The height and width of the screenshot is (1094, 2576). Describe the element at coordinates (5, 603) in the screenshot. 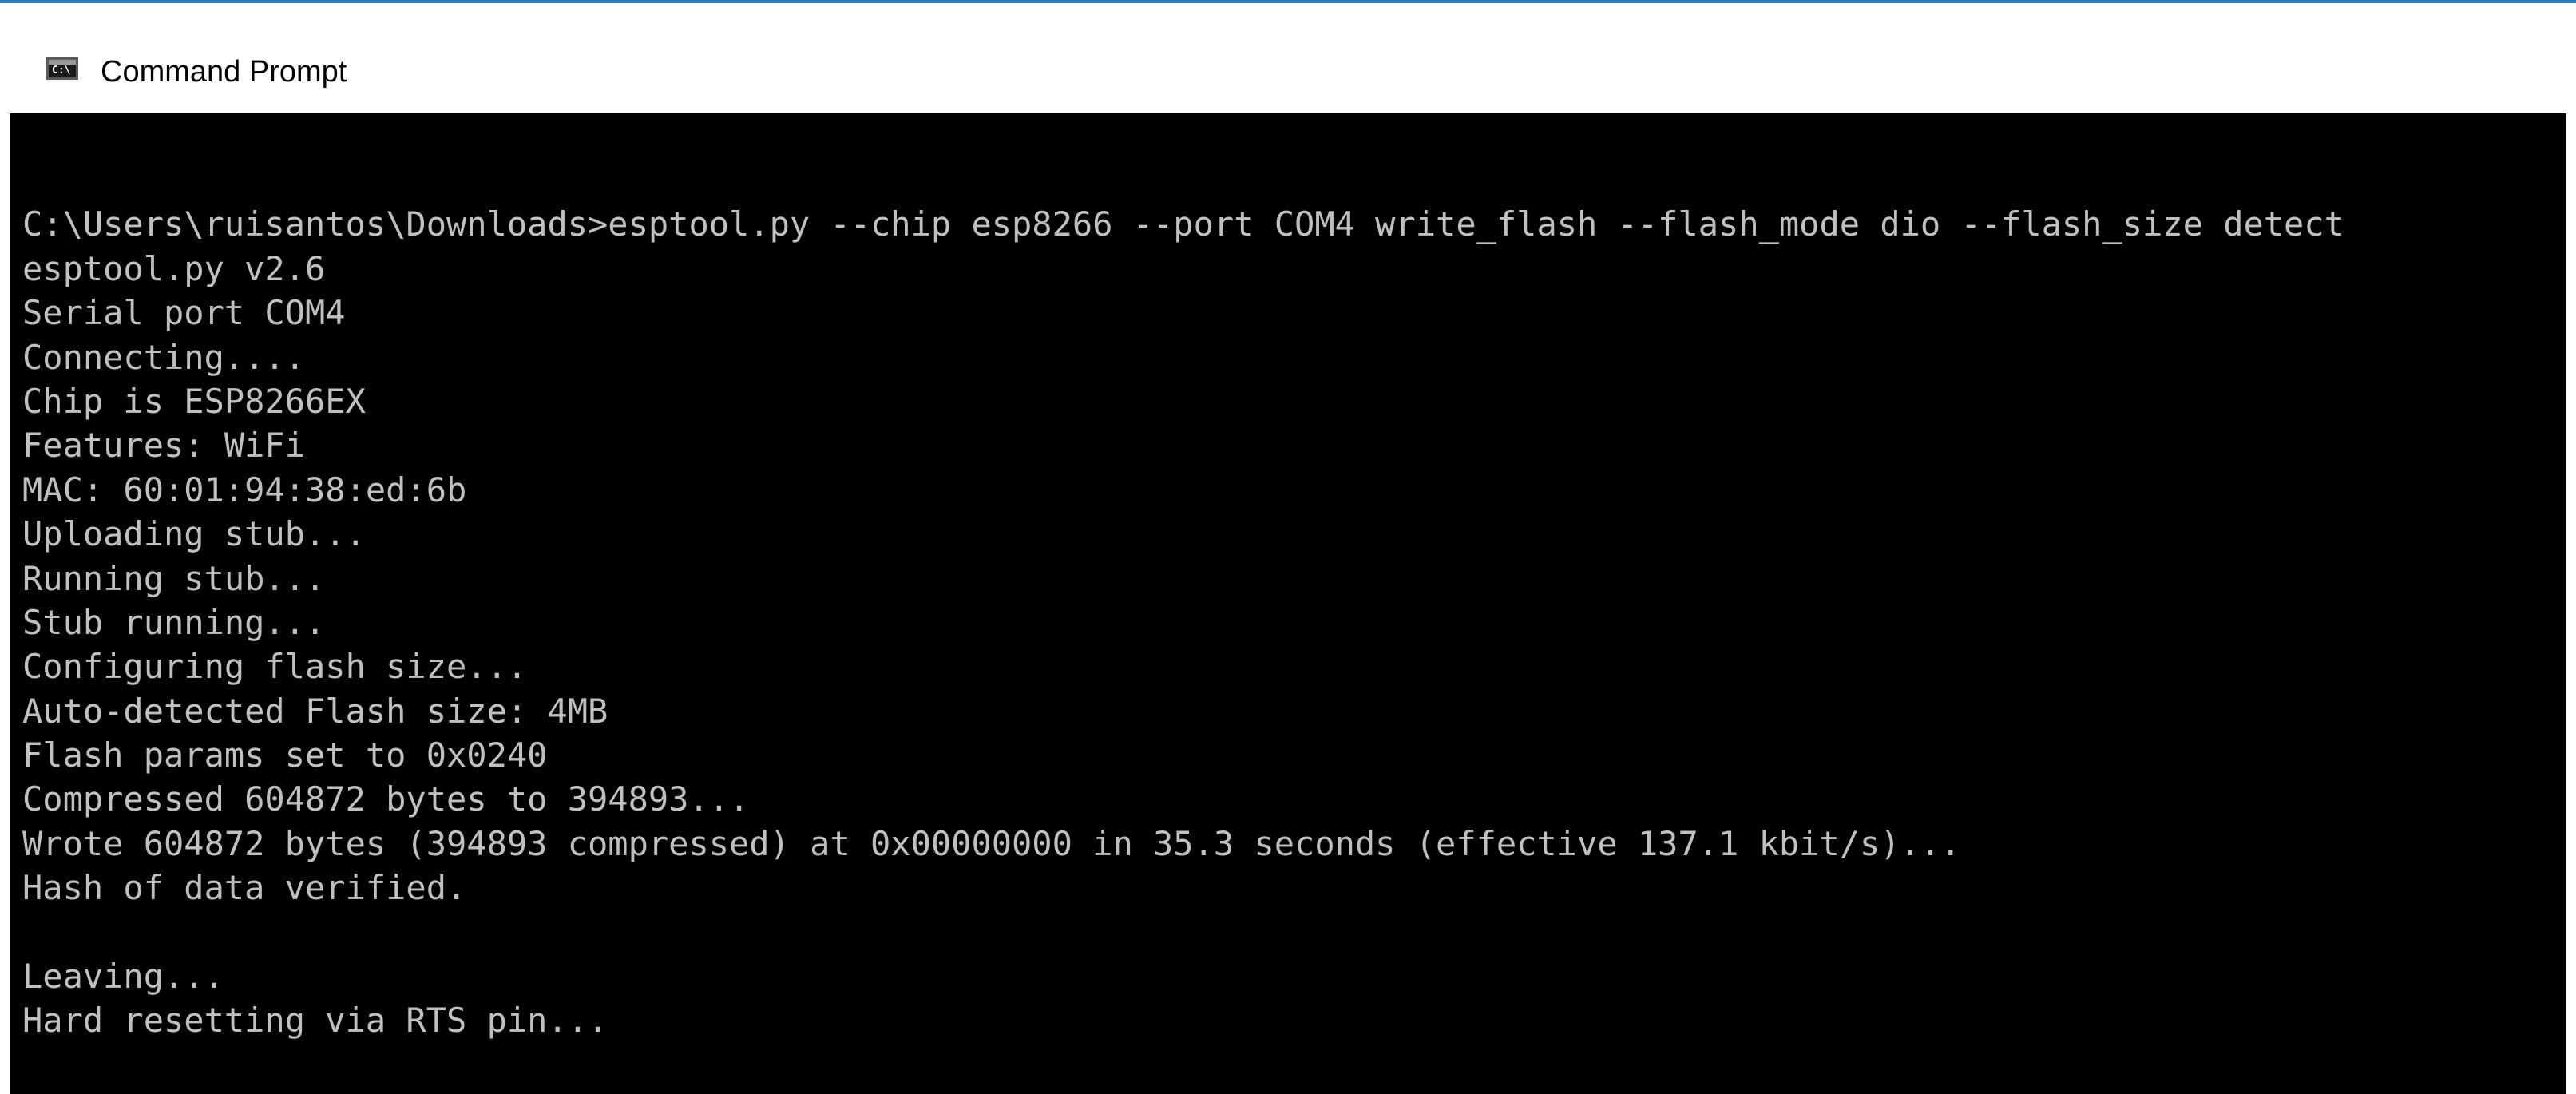

I see `window-left-border` at that location.